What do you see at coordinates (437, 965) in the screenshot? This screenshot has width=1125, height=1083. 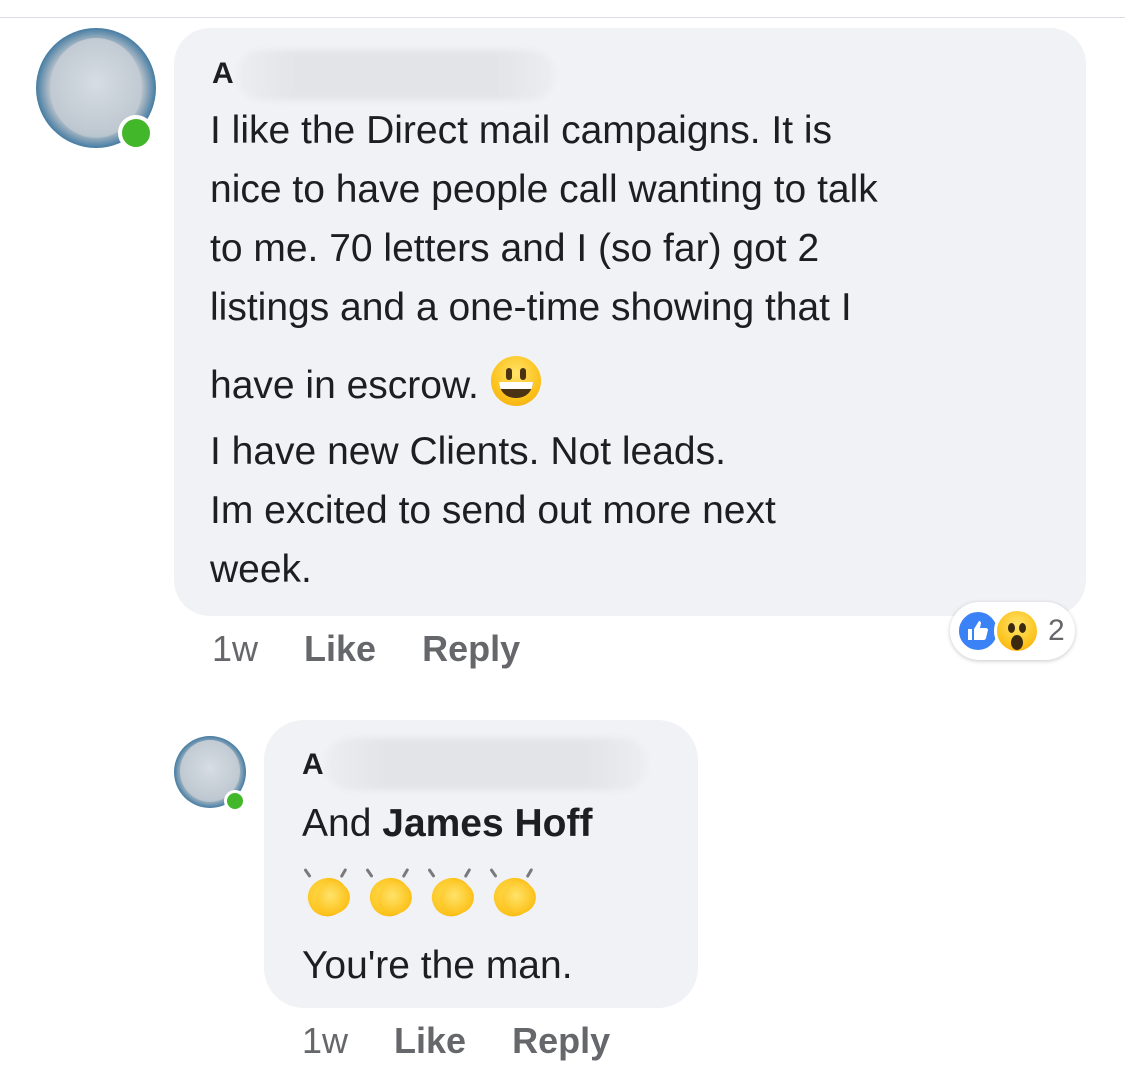 I see `reply-closing-text: You're the man.` at bounding box center [437, 965].